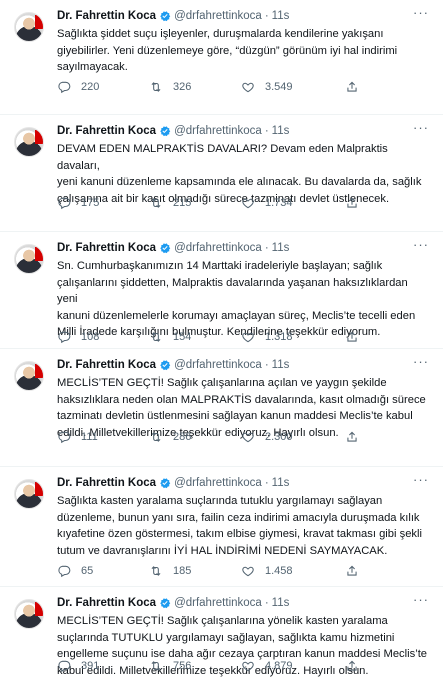 Image resolution: width=443 pixels, height=691 pixels. What do you see at coordinates (279, 337) in the screenshot?
I see `like-count: 1.318` at bounding box center [279, 337].